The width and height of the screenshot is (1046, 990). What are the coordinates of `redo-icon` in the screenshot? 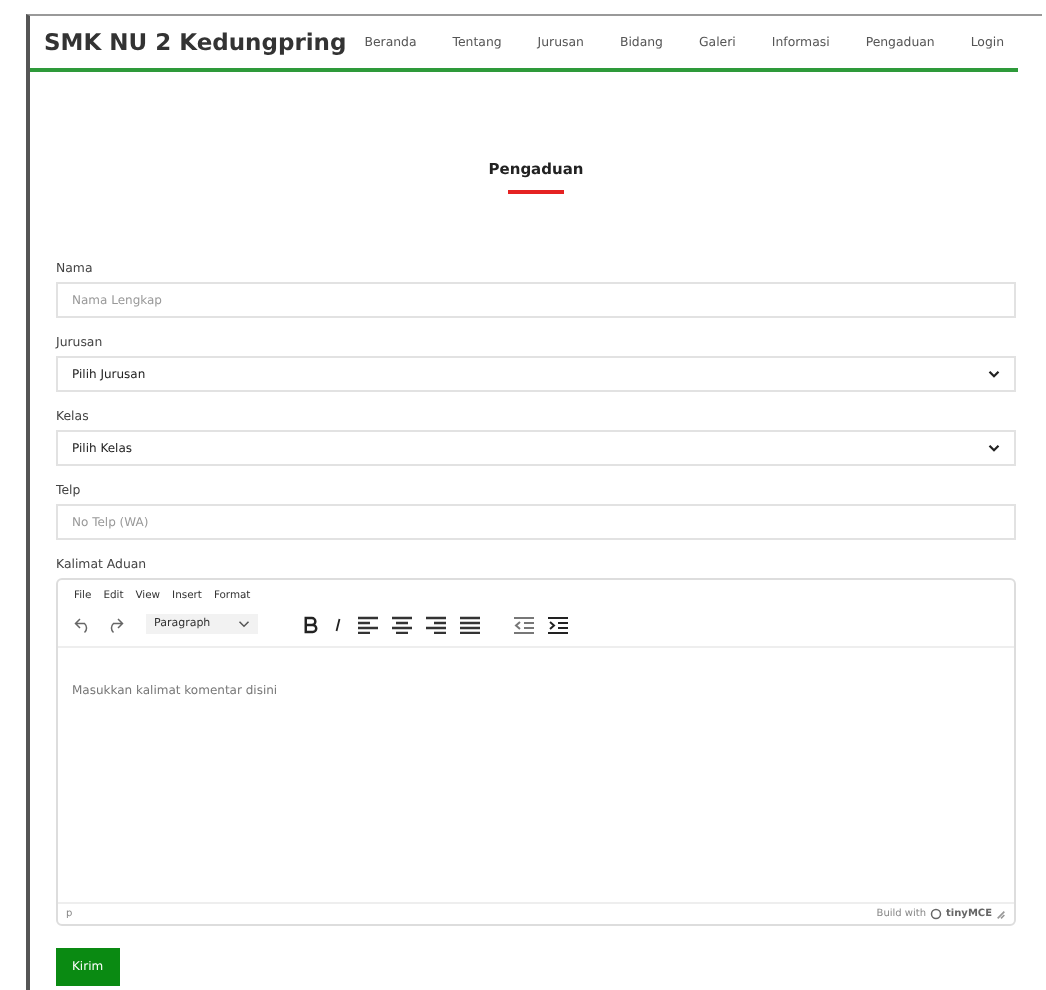 It's located at (115, 624).